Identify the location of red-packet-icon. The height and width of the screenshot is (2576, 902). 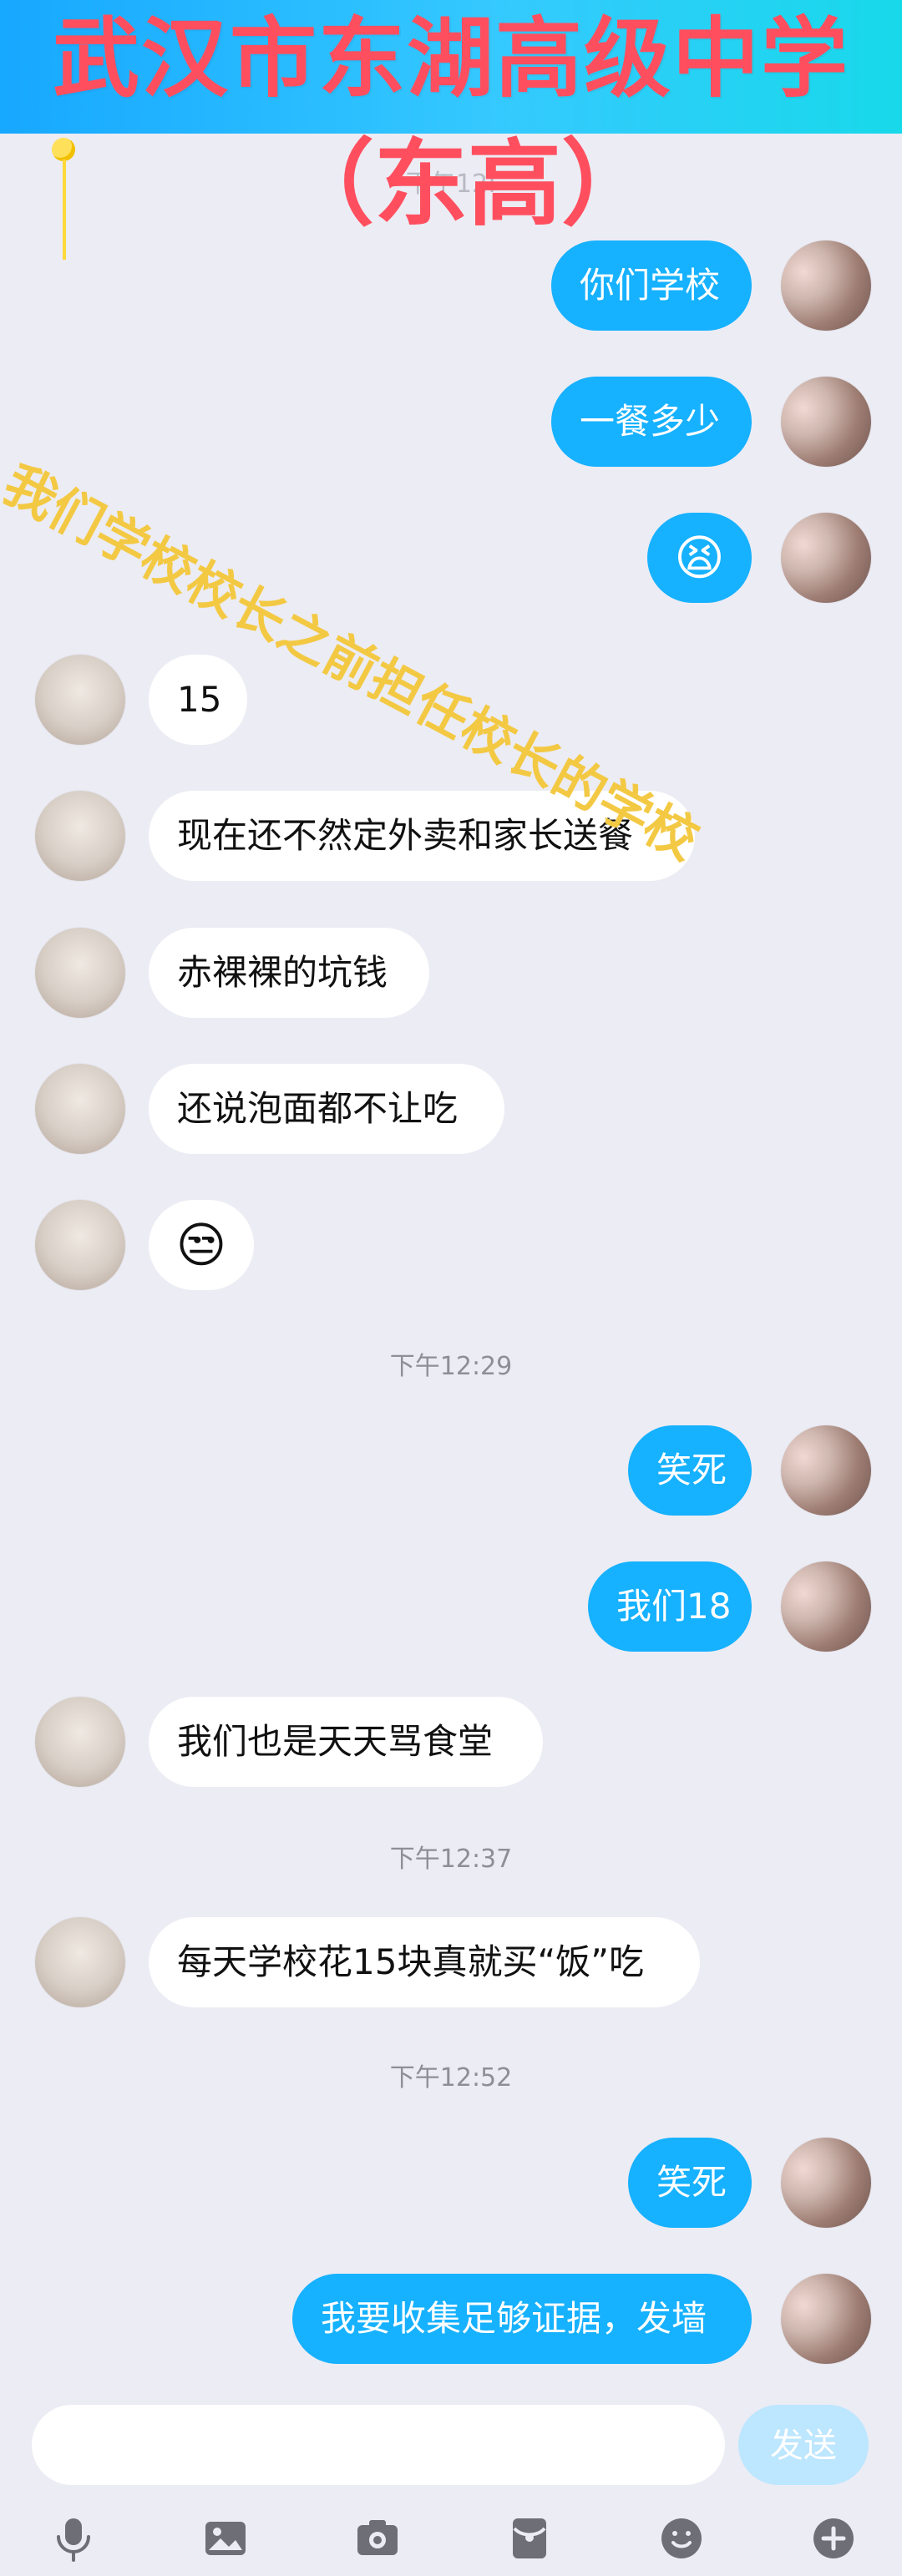
(529, 2538).